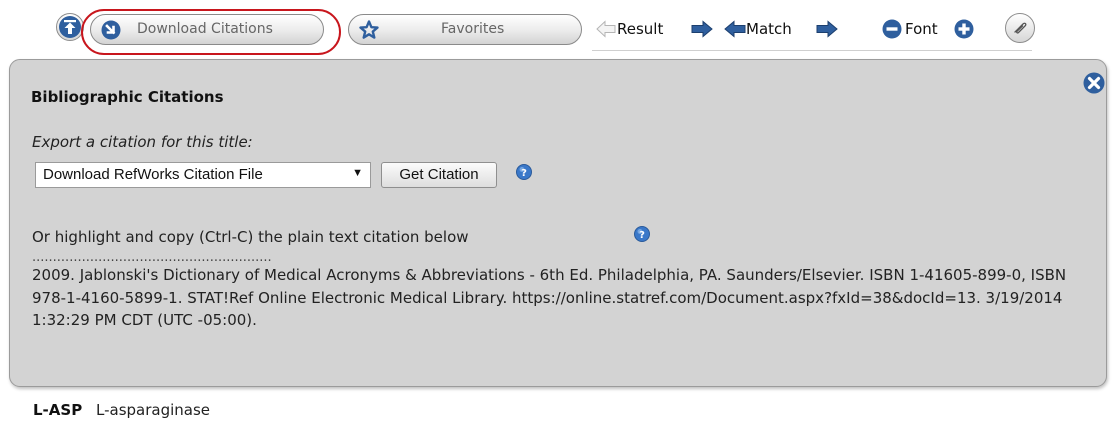 The width and height of the screenshot is (1117, 425). I want to click on citation-format-value: Download RefWorks Citation File, so click(153, 174).